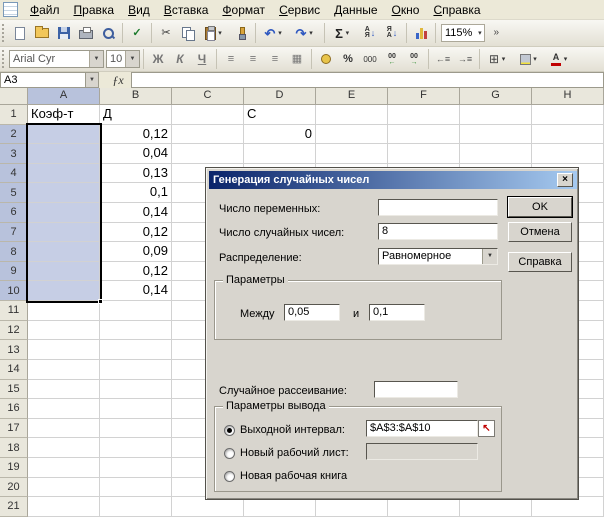  Describe the element at coordinates (280, 115) in the screenshot. I see `cell-D1: С` at that location.